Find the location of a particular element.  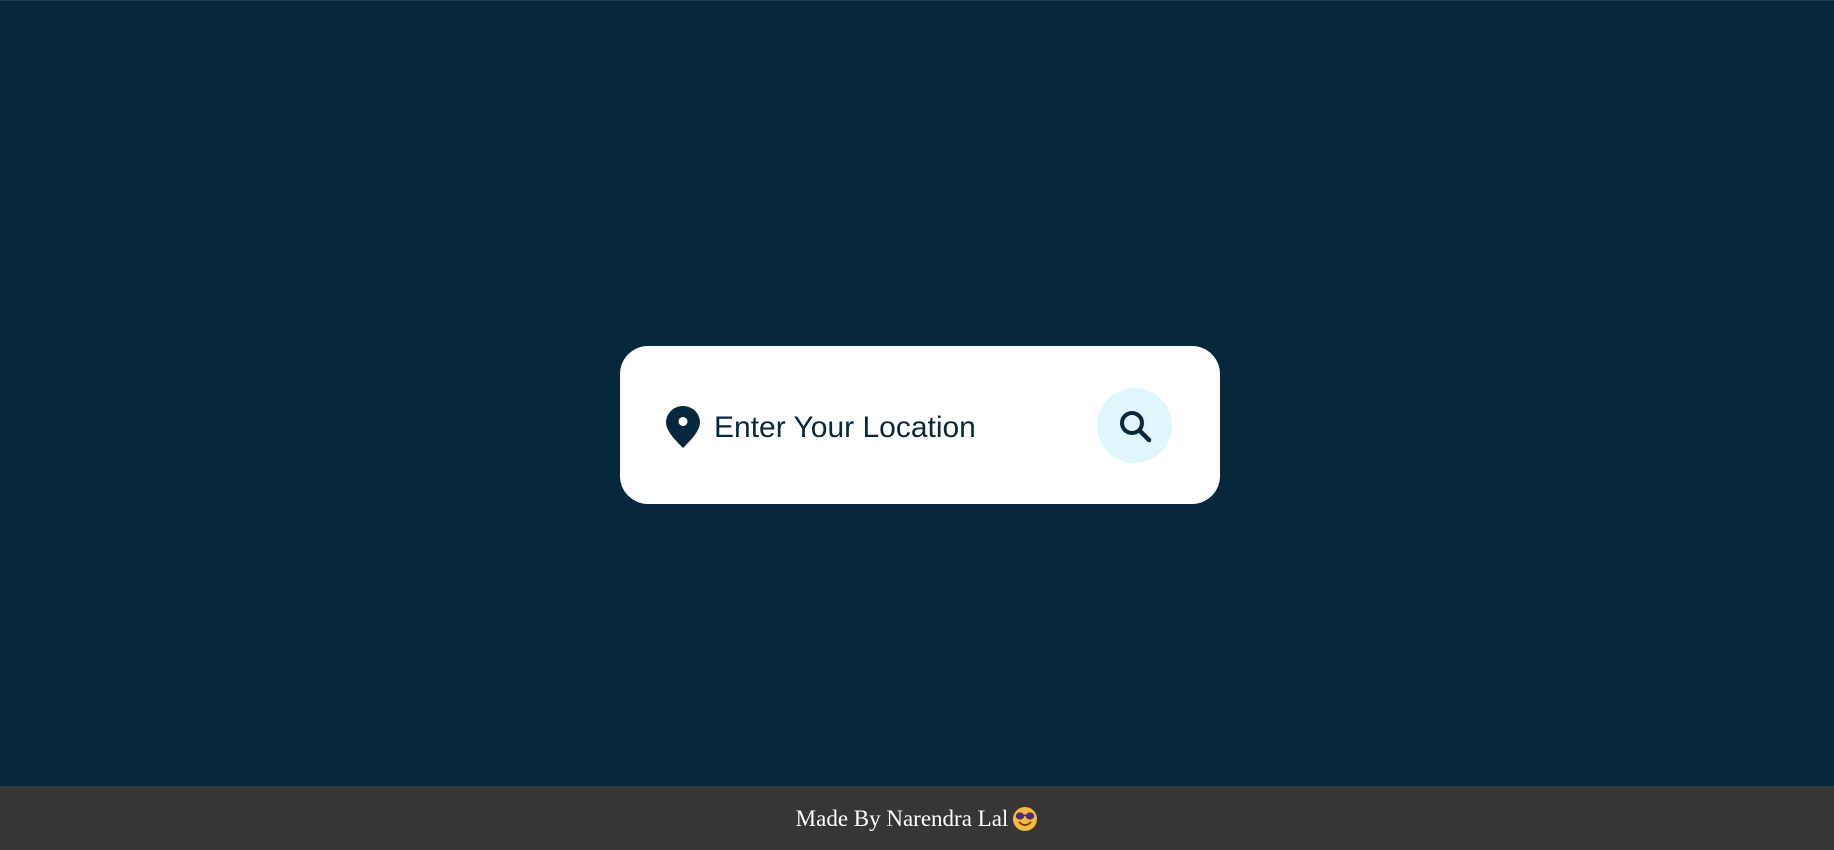

smiling-face-with-sunglasses-icon is located at coordinates (1025, 818).